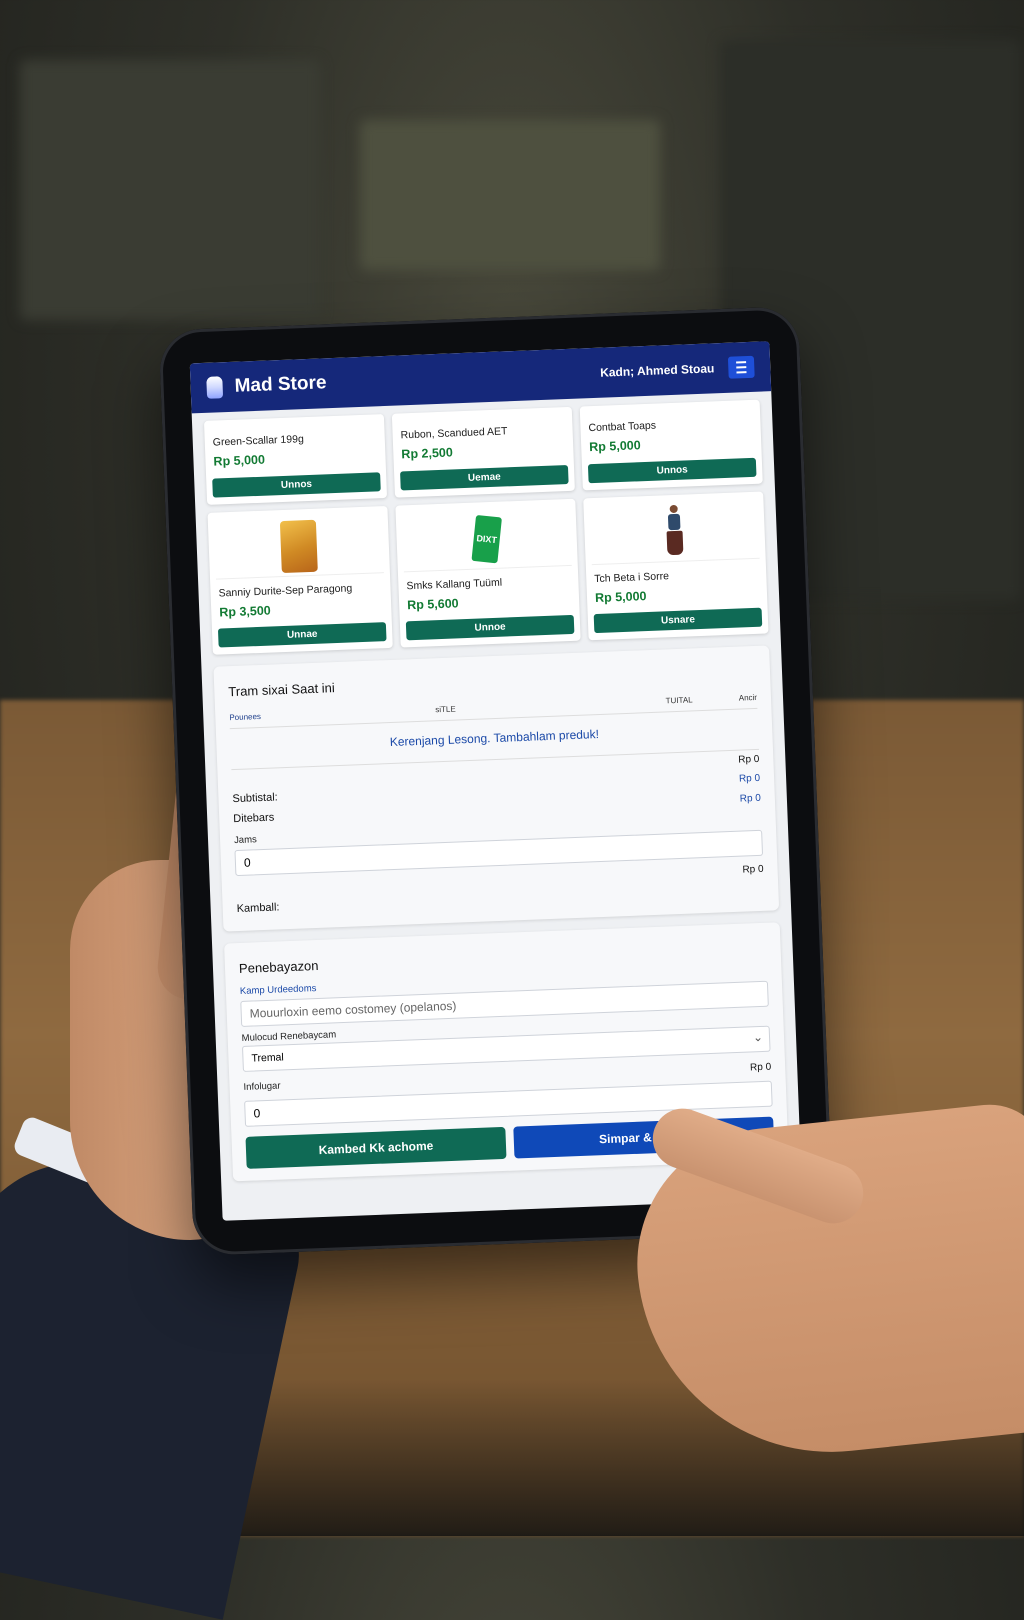 The image size is (1024, 1620). What do you see at coordinates (245, 611) in the screenshot?
I see `product-price: Rp 3,500` at bounding box center [245, 611].